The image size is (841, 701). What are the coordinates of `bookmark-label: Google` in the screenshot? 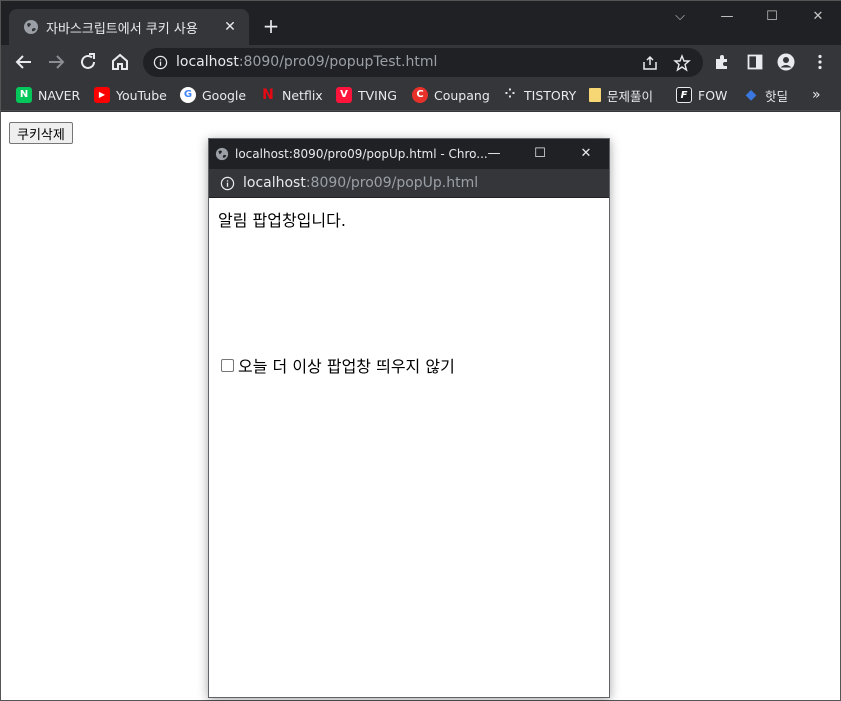 It's located at (224, 95).